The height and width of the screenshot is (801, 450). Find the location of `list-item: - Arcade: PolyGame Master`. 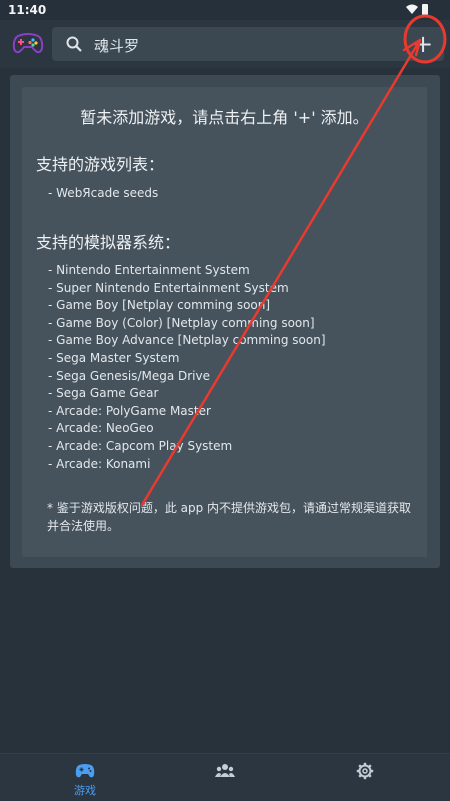

list-item: - Arcade: PolyGame Master is located at coordinates (129, 410).